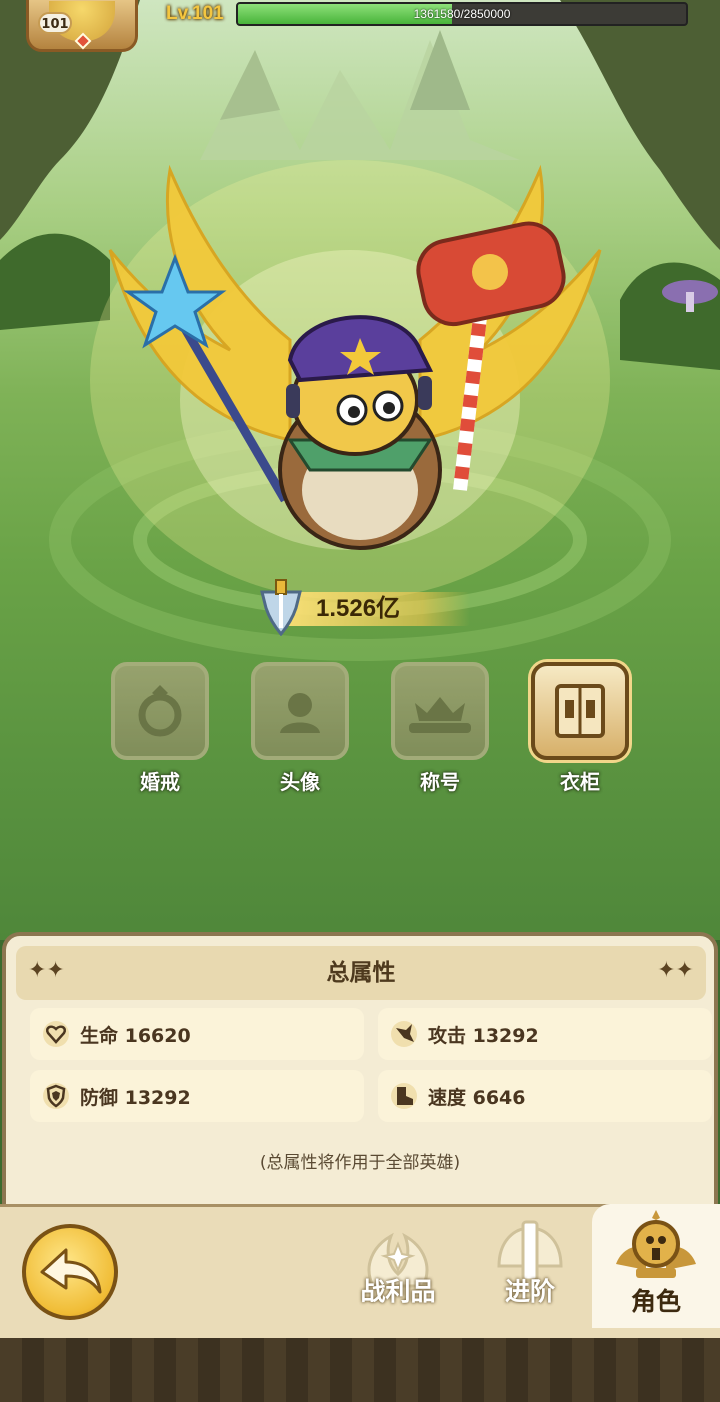 The height and width of the screenshot is (1402, 720). I want to click on sword-shield-icon, so click(281, 607).